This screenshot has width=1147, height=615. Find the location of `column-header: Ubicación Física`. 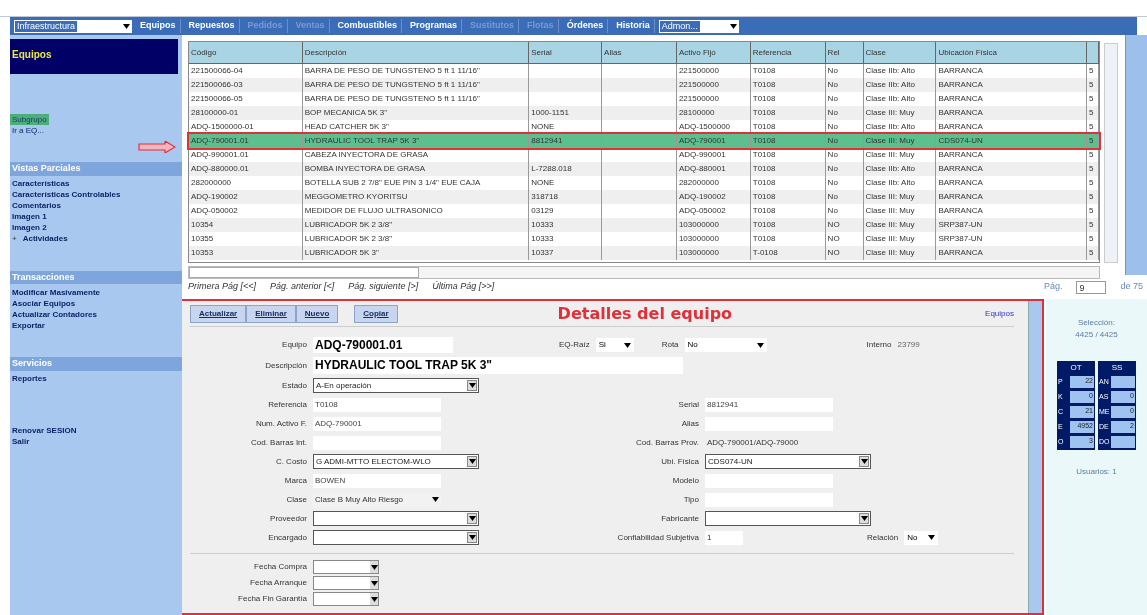

column-header: Ubicación Física is located at coordinates (968, 52).